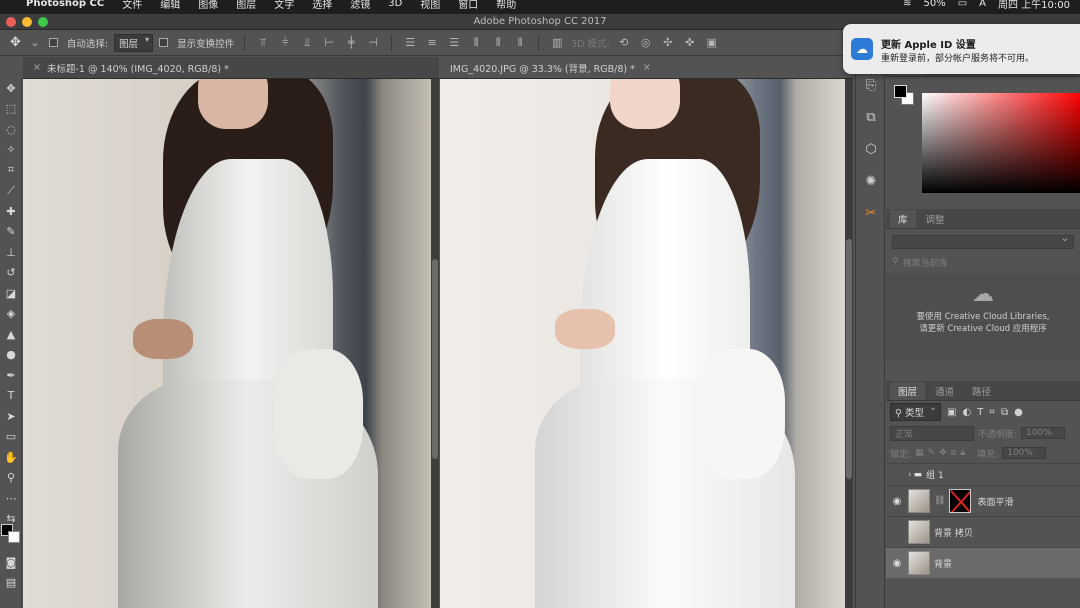  Describe the element at coordinates (231, 68) in the screenshot. I see `document-tab-1: × 未标题-1 @ 140% (IMG_4020, RGB/8) *` at that location.